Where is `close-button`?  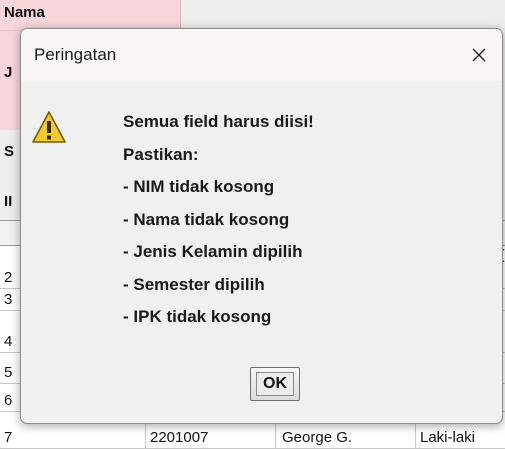
close-button is located at coordinates (479, 55).